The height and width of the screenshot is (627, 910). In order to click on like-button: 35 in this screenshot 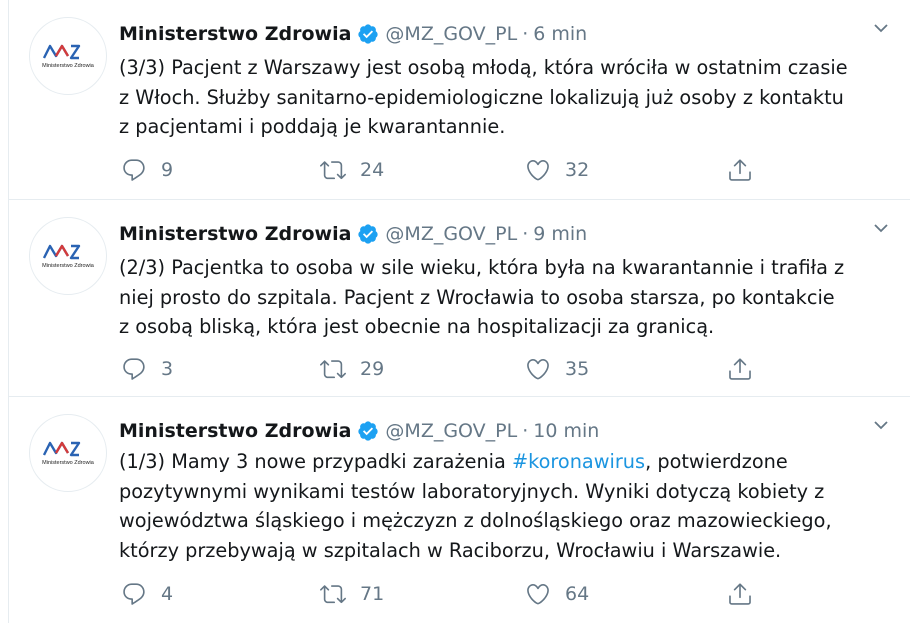, I will do `click(557, 369)`.